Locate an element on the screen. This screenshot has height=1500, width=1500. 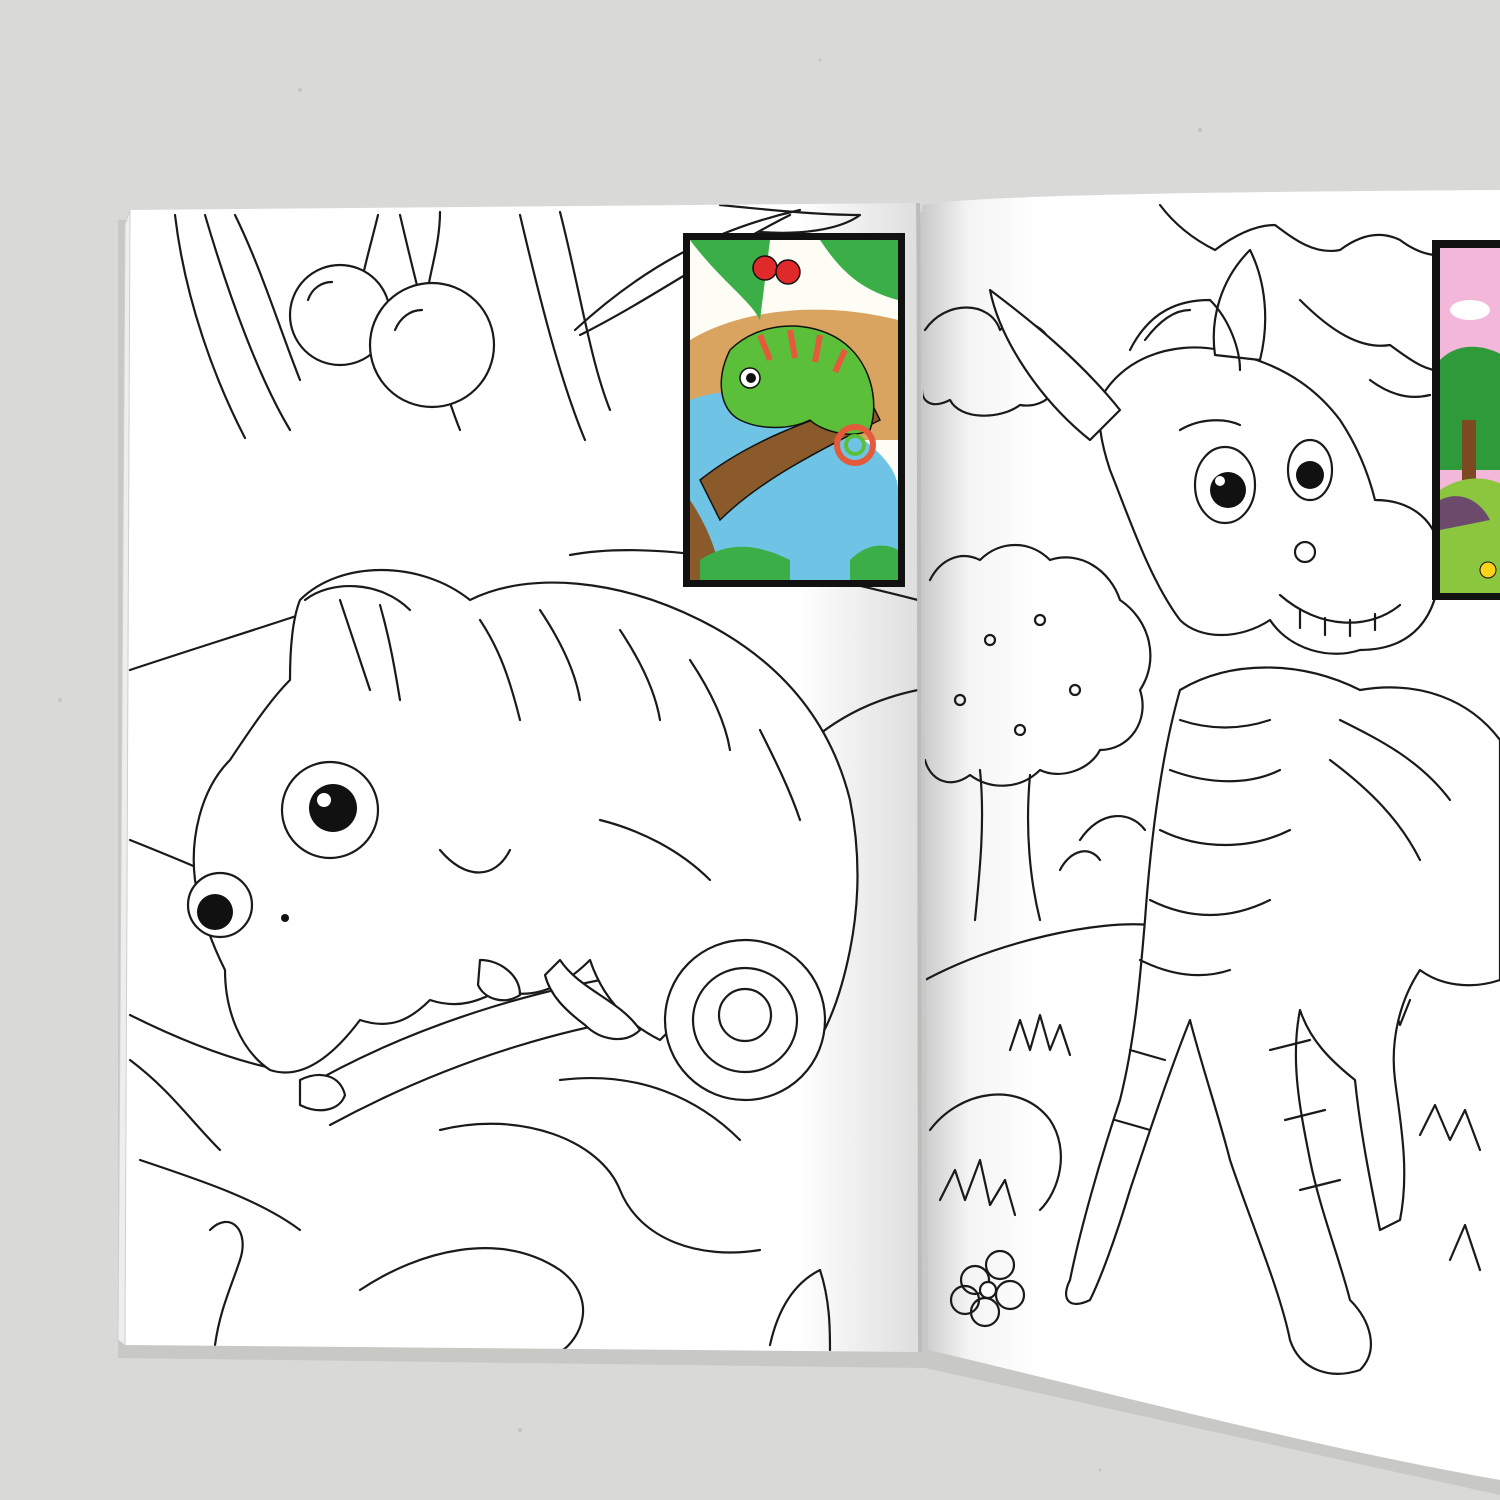
cherry is located at coordinates (432, 345).